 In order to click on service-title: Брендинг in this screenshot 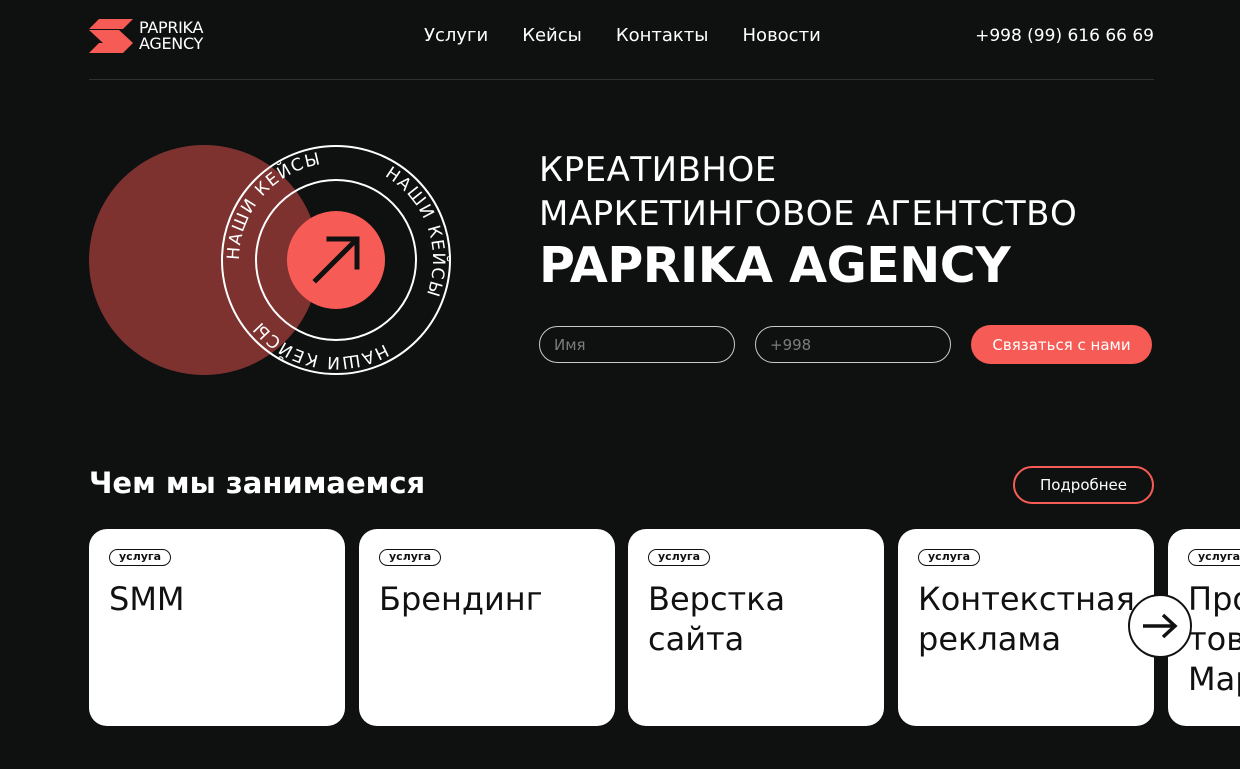, I will do `click(461, 599)`.